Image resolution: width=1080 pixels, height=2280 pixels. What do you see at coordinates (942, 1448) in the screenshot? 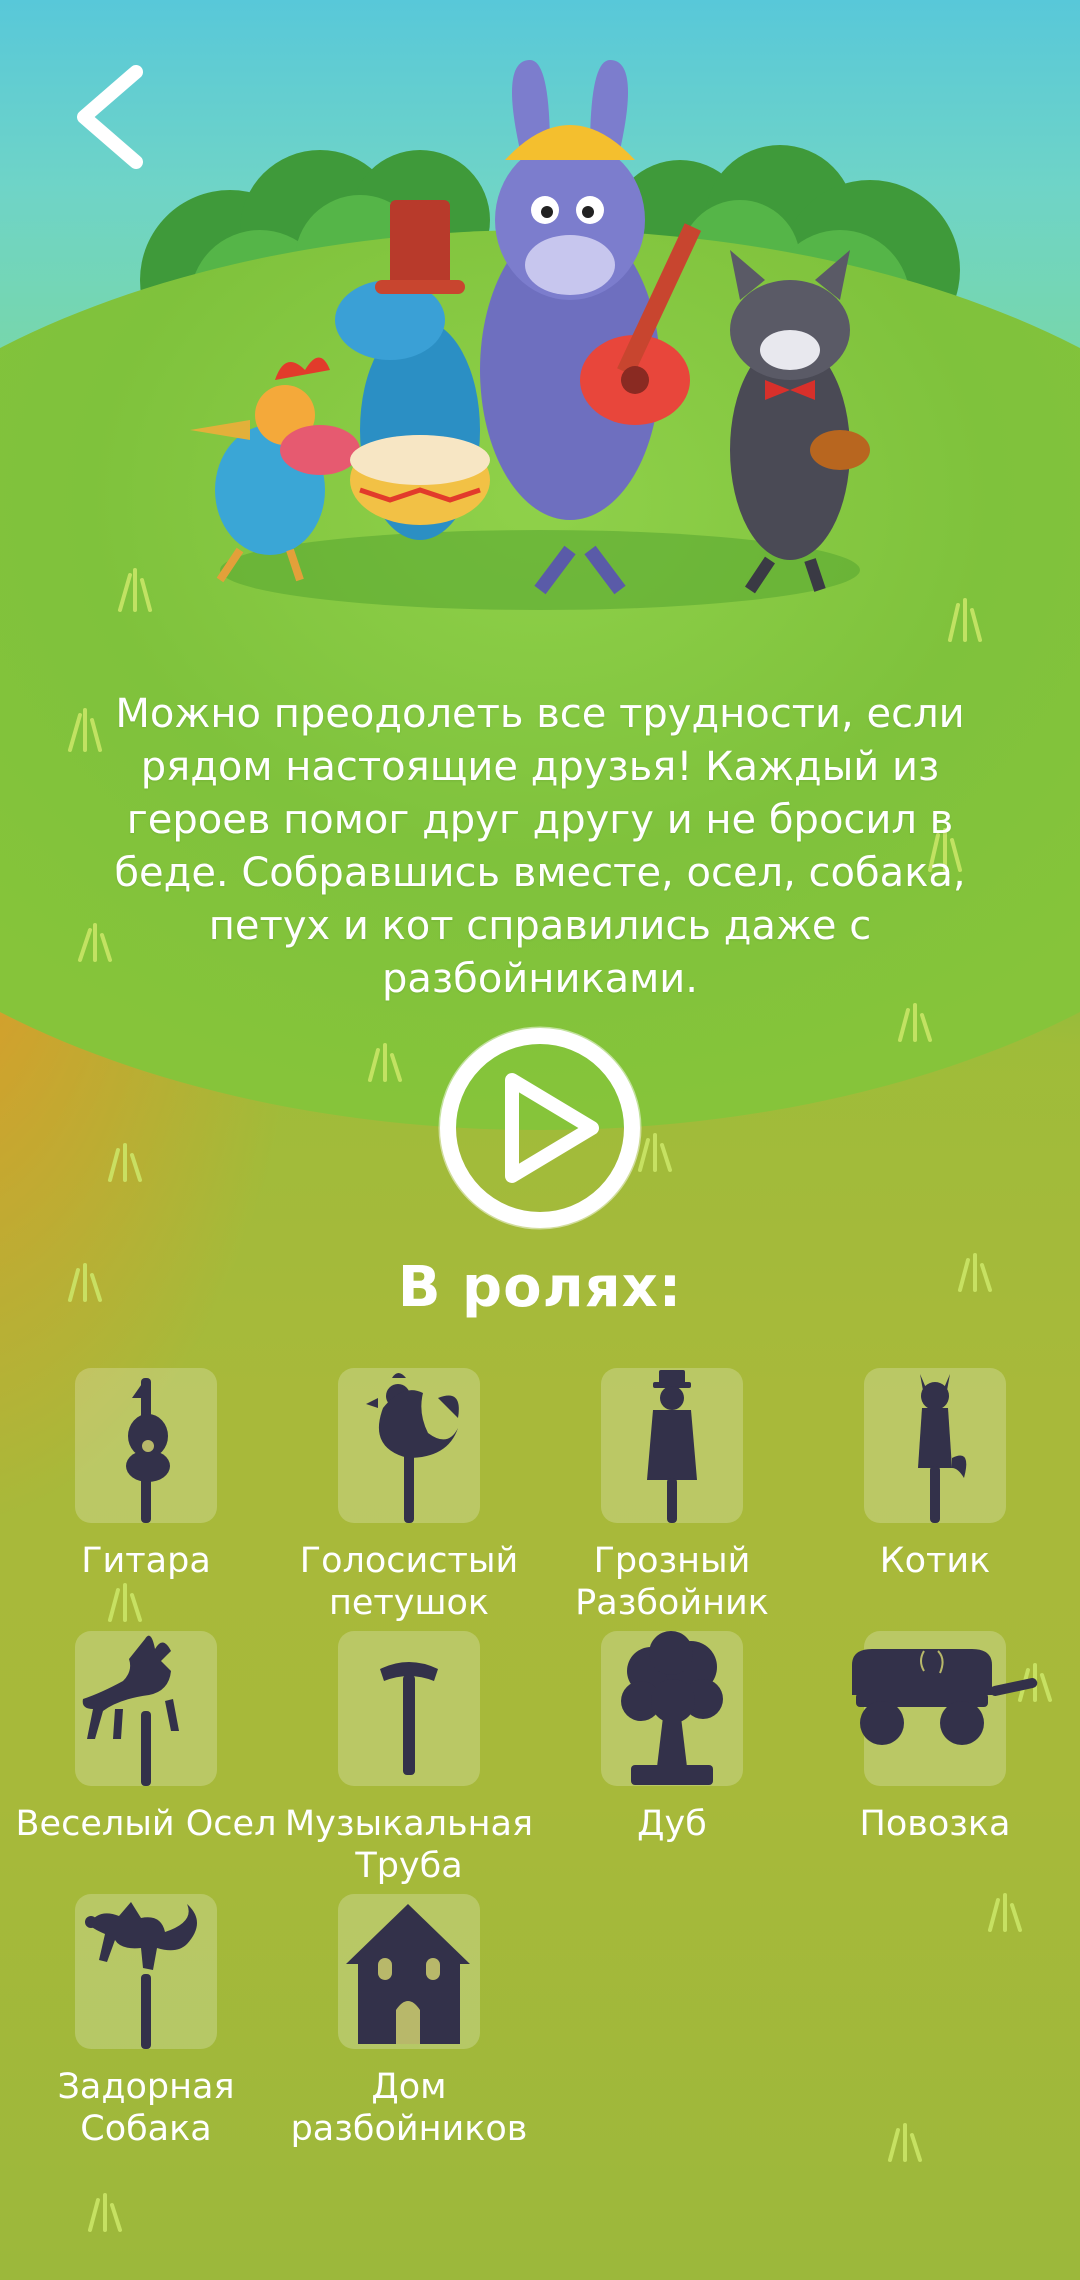
I see `cat-icon` at bounding box center [942, 1448].